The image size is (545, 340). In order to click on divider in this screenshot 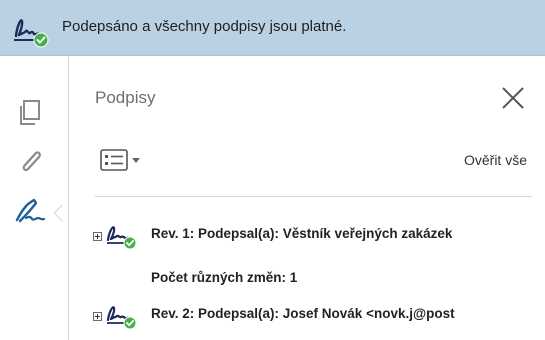, I will do `click(313, 196)`.